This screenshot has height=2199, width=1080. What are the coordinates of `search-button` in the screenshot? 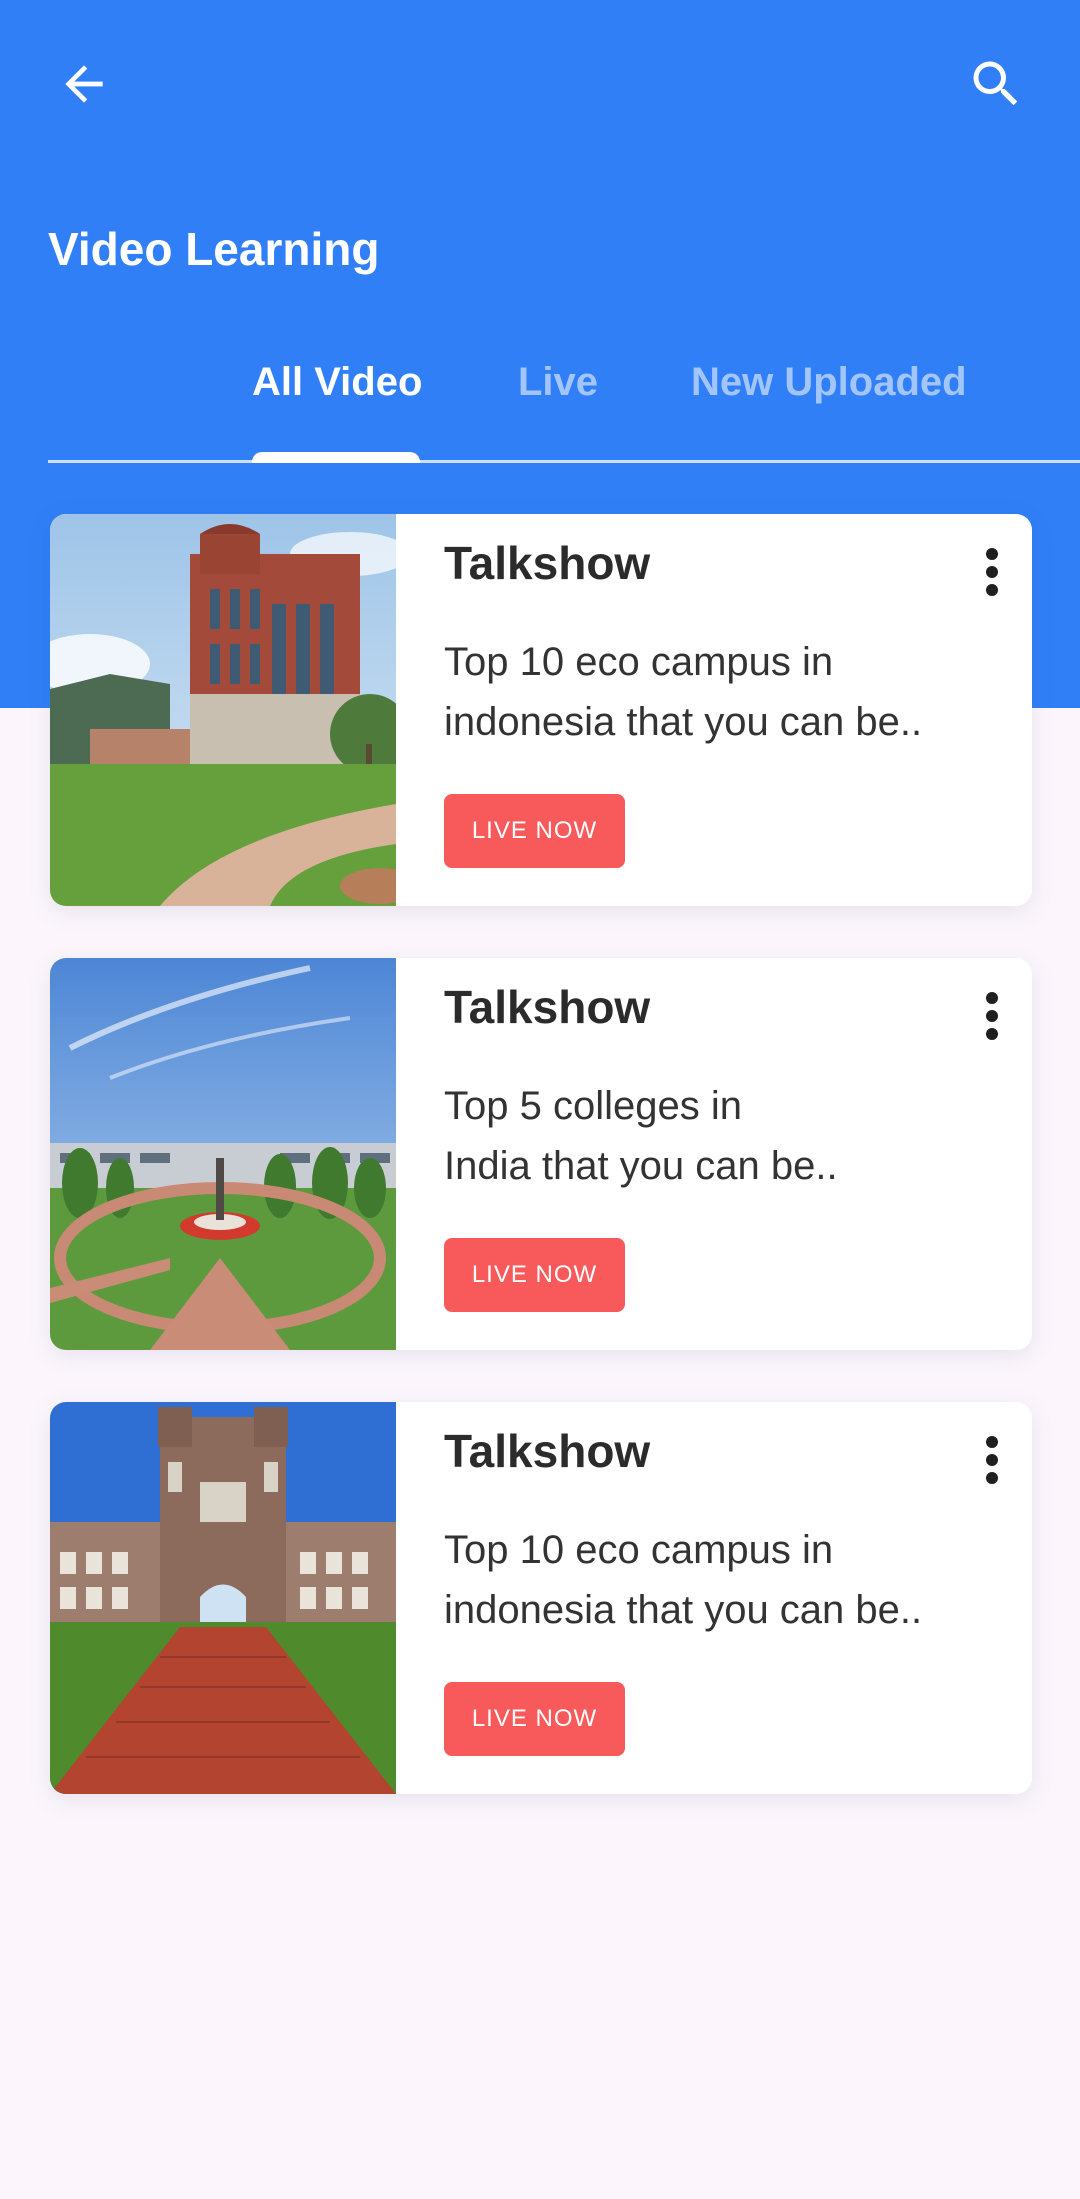 It's located at (996, 84).